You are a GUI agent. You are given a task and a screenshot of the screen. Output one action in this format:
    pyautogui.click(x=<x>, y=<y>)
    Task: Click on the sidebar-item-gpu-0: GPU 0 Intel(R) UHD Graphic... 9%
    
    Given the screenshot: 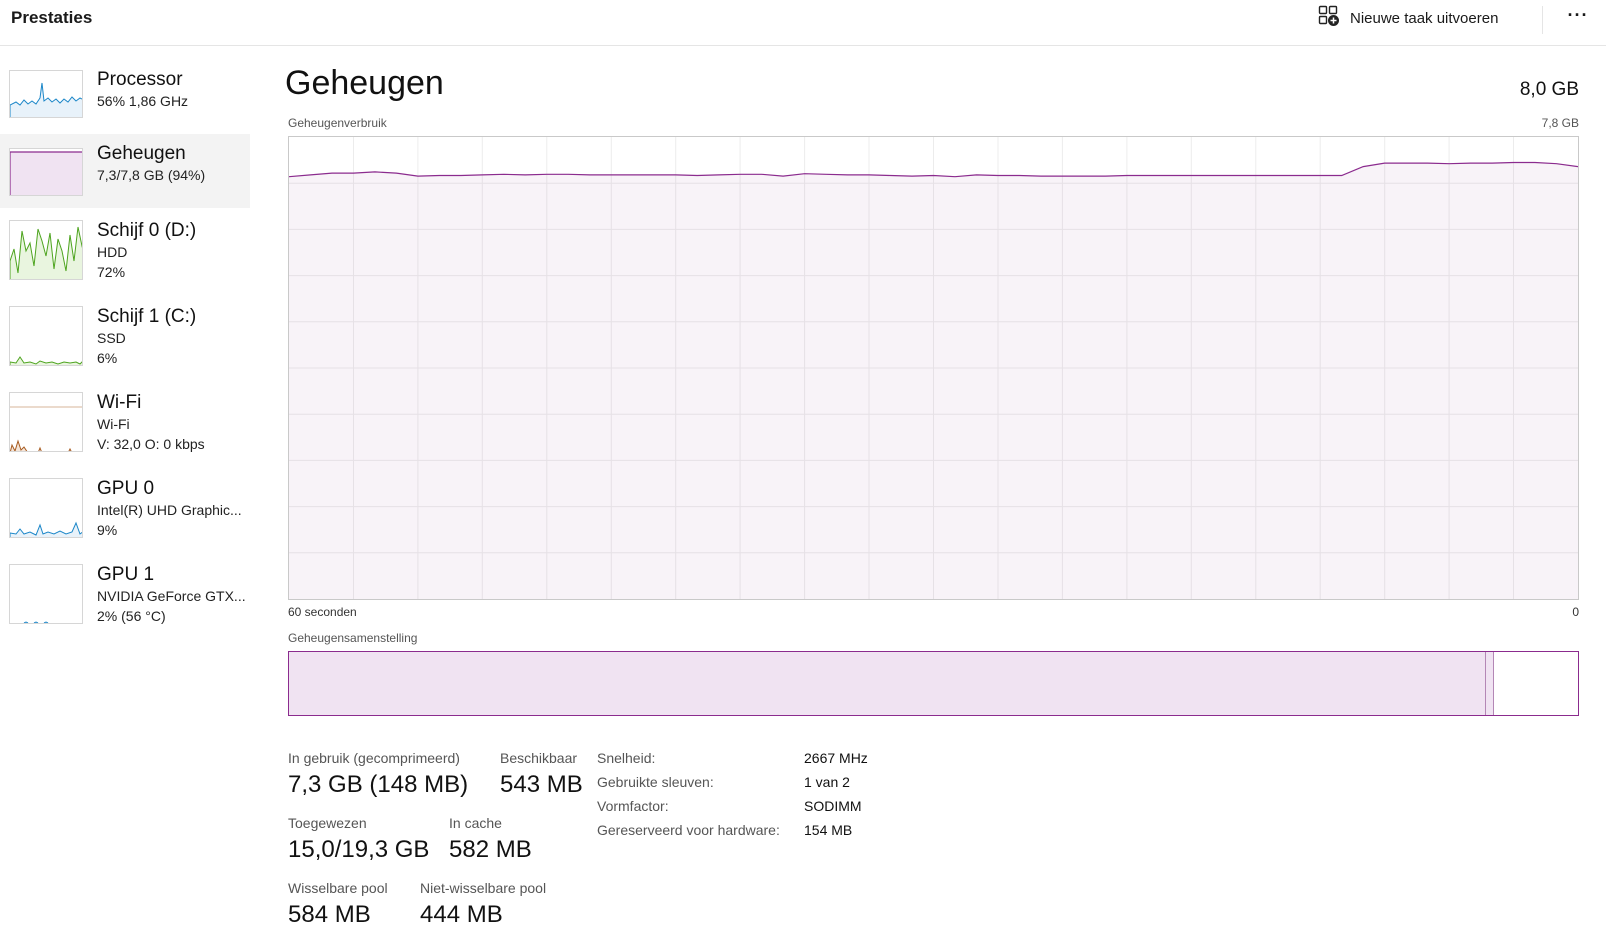 What is the action you would take?
    pyautogui.click(x=125, y=509)
    